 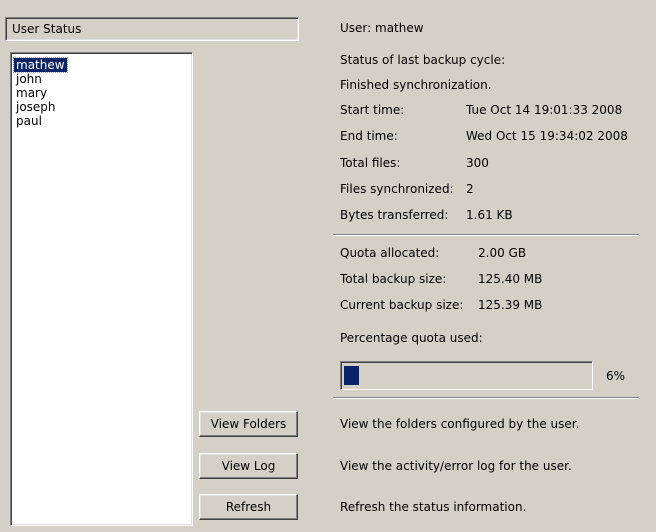 What do you see at coordinates (433, 507) in the screenshot?
I see `refresh-description: Refresh the status information.` at bounding box center [433, 507].